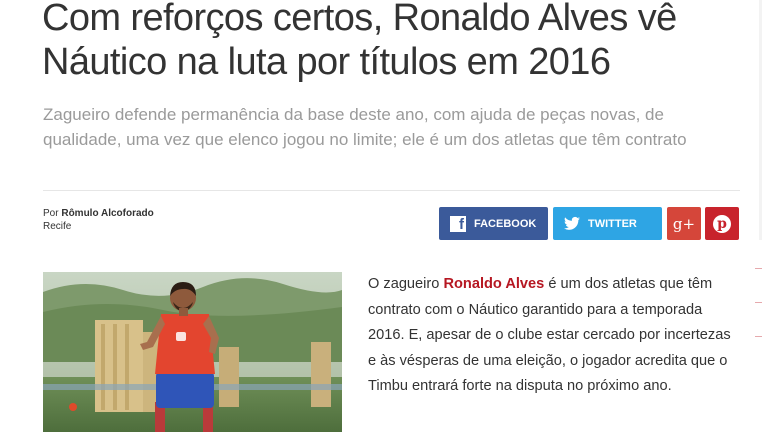 The height and width of the screenshot is (432, 762). I want to click on author-city: Recife, so click(57, 226).